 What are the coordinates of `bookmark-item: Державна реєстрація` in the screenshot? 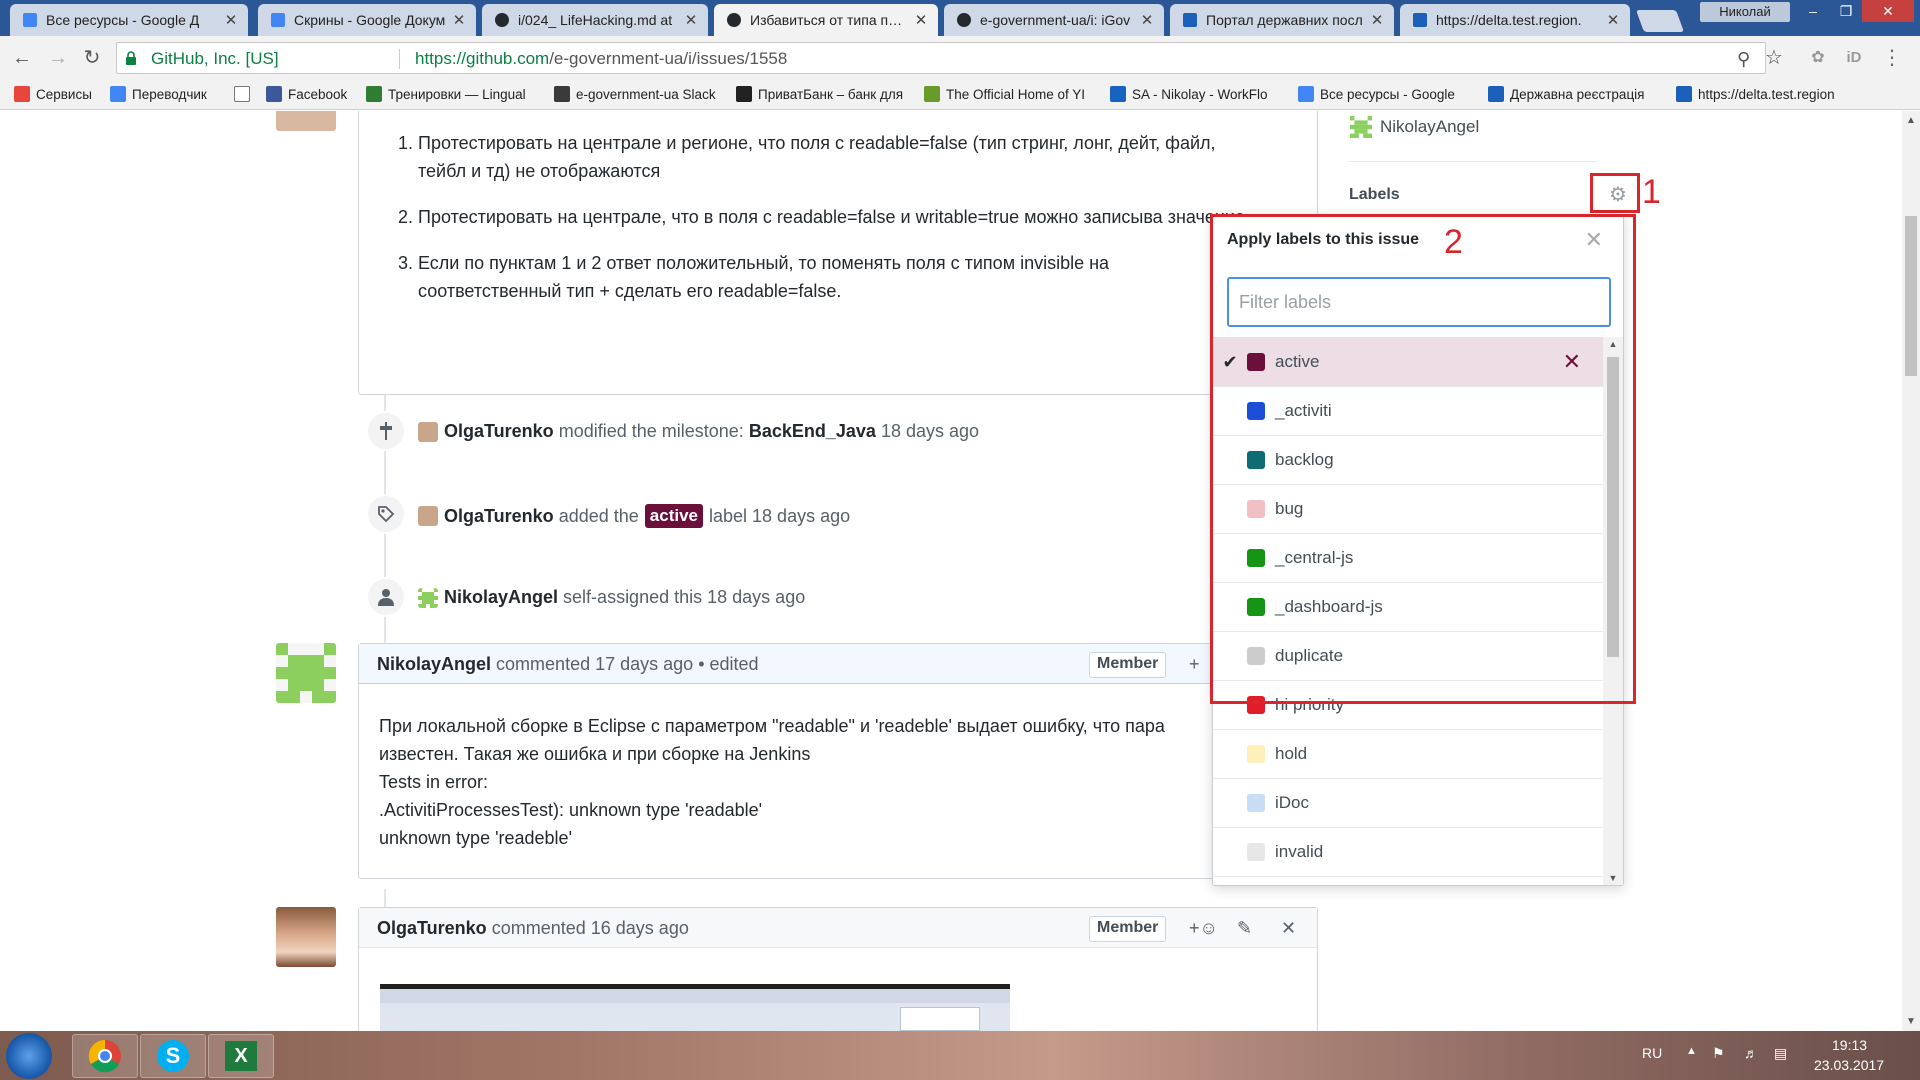 It's located at (1566, 94).